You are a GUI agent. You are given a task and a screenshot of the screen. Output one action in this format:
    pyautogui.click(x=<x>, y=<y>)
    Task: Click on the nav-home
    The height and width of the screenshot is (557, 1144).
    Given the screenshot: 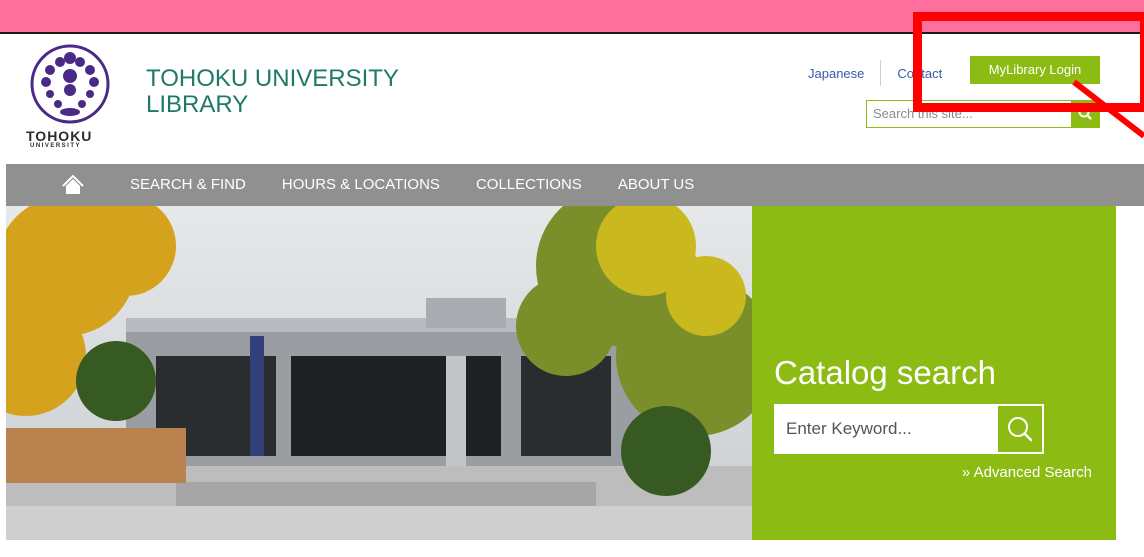 What is the action you would take?
    pyautogui.click(x=84, y=185)
    